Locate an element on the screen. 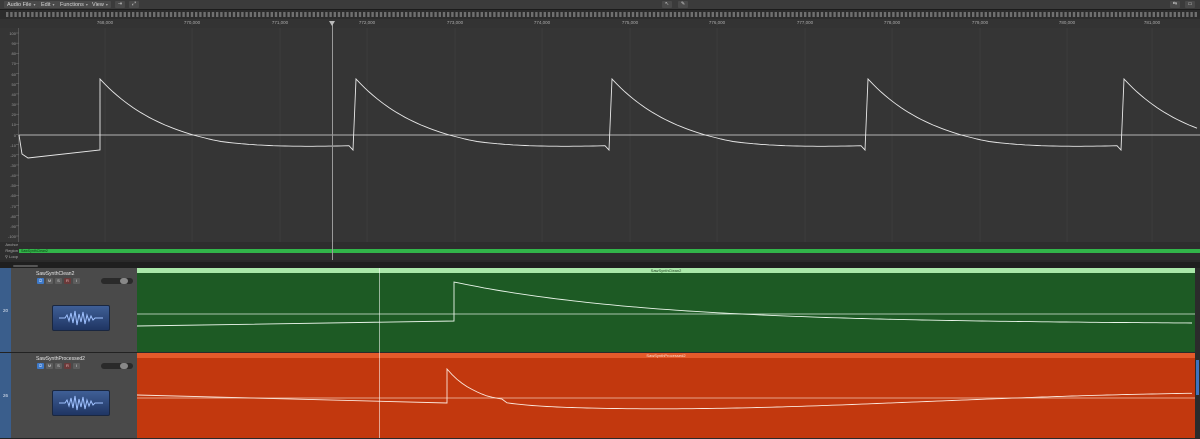 This screenshot has height=439, width=1200. ruler-label: 771,000 is located at coordinates (280, 22).